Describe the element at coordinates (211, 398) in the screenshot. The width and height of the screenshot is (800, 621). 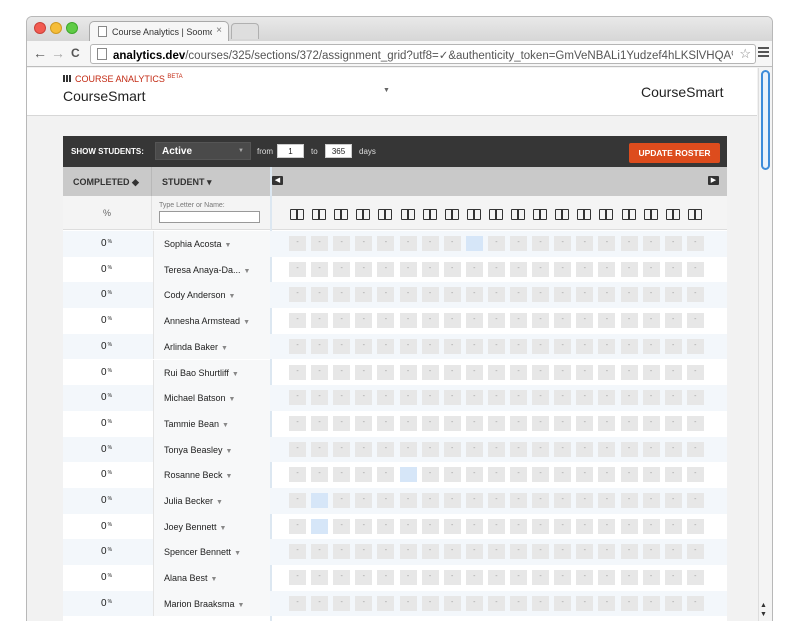
I see `student-name-cell: Michael Batson ▼` at that location.